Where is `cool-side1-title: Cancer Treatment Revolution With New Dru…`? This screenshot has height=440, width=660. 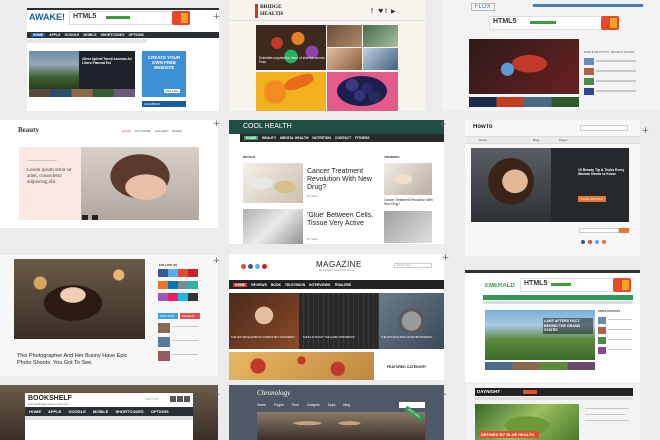
cool-side1-title: Cancer Treatment Revolution With New Dru… is located at coordinates (411, 202).